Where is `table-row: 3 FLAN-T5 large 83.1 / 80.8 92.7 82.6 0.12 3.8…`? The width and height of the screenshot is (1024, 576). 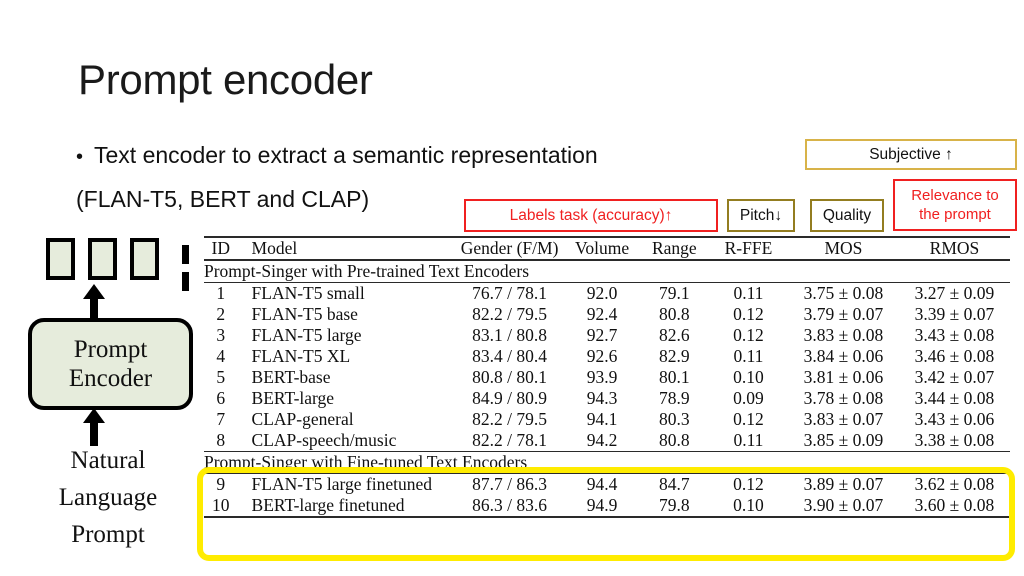
table-row: 3 FLAN-T5 large 83.1 / 80.8 92.7 82.6 0.12 3.8… is located at coordinates (607, 335).